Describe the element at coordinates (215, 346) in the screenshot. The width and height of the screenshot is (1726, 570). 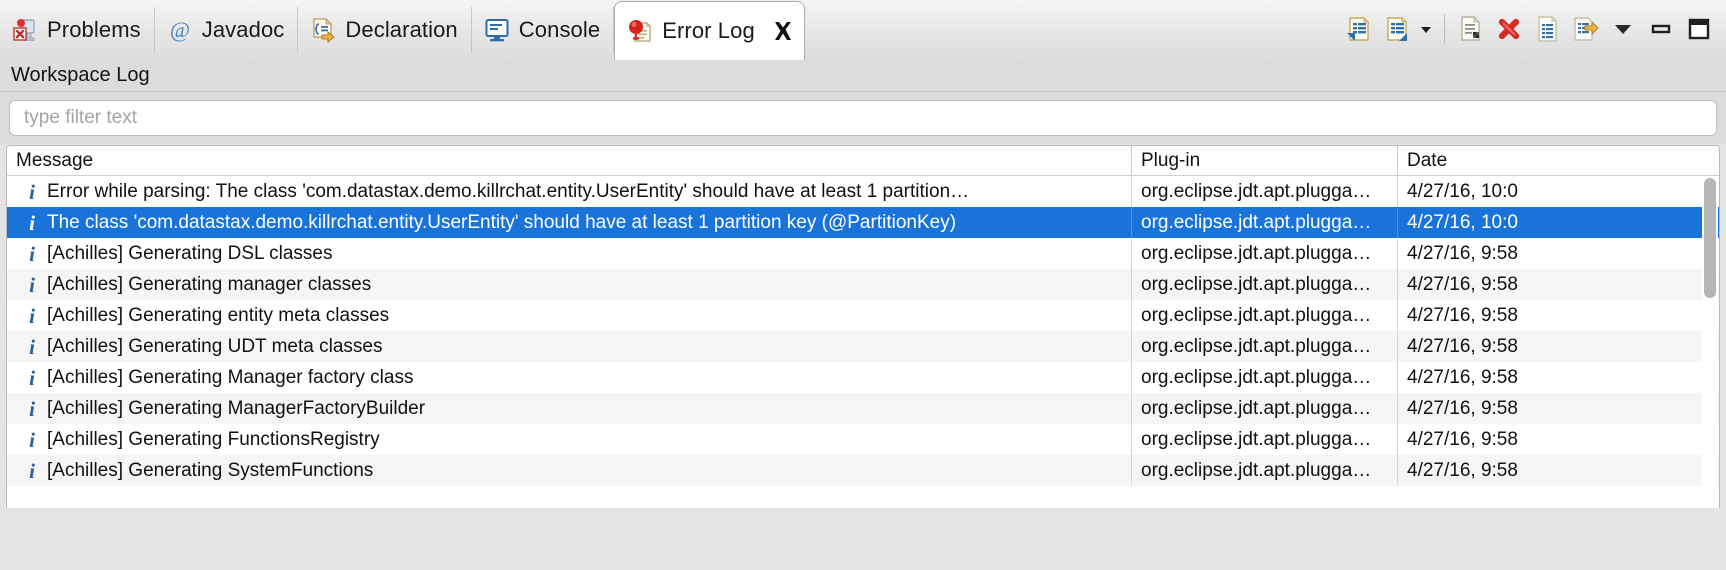
I see `cell-message: [Achilles] Generating UDT meta classes` at that location.